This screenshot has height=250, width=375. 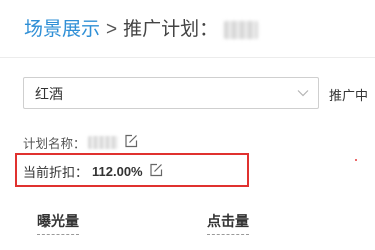 I want to click on plan-name-row: 计划名称：, so click(x=80, y=142).